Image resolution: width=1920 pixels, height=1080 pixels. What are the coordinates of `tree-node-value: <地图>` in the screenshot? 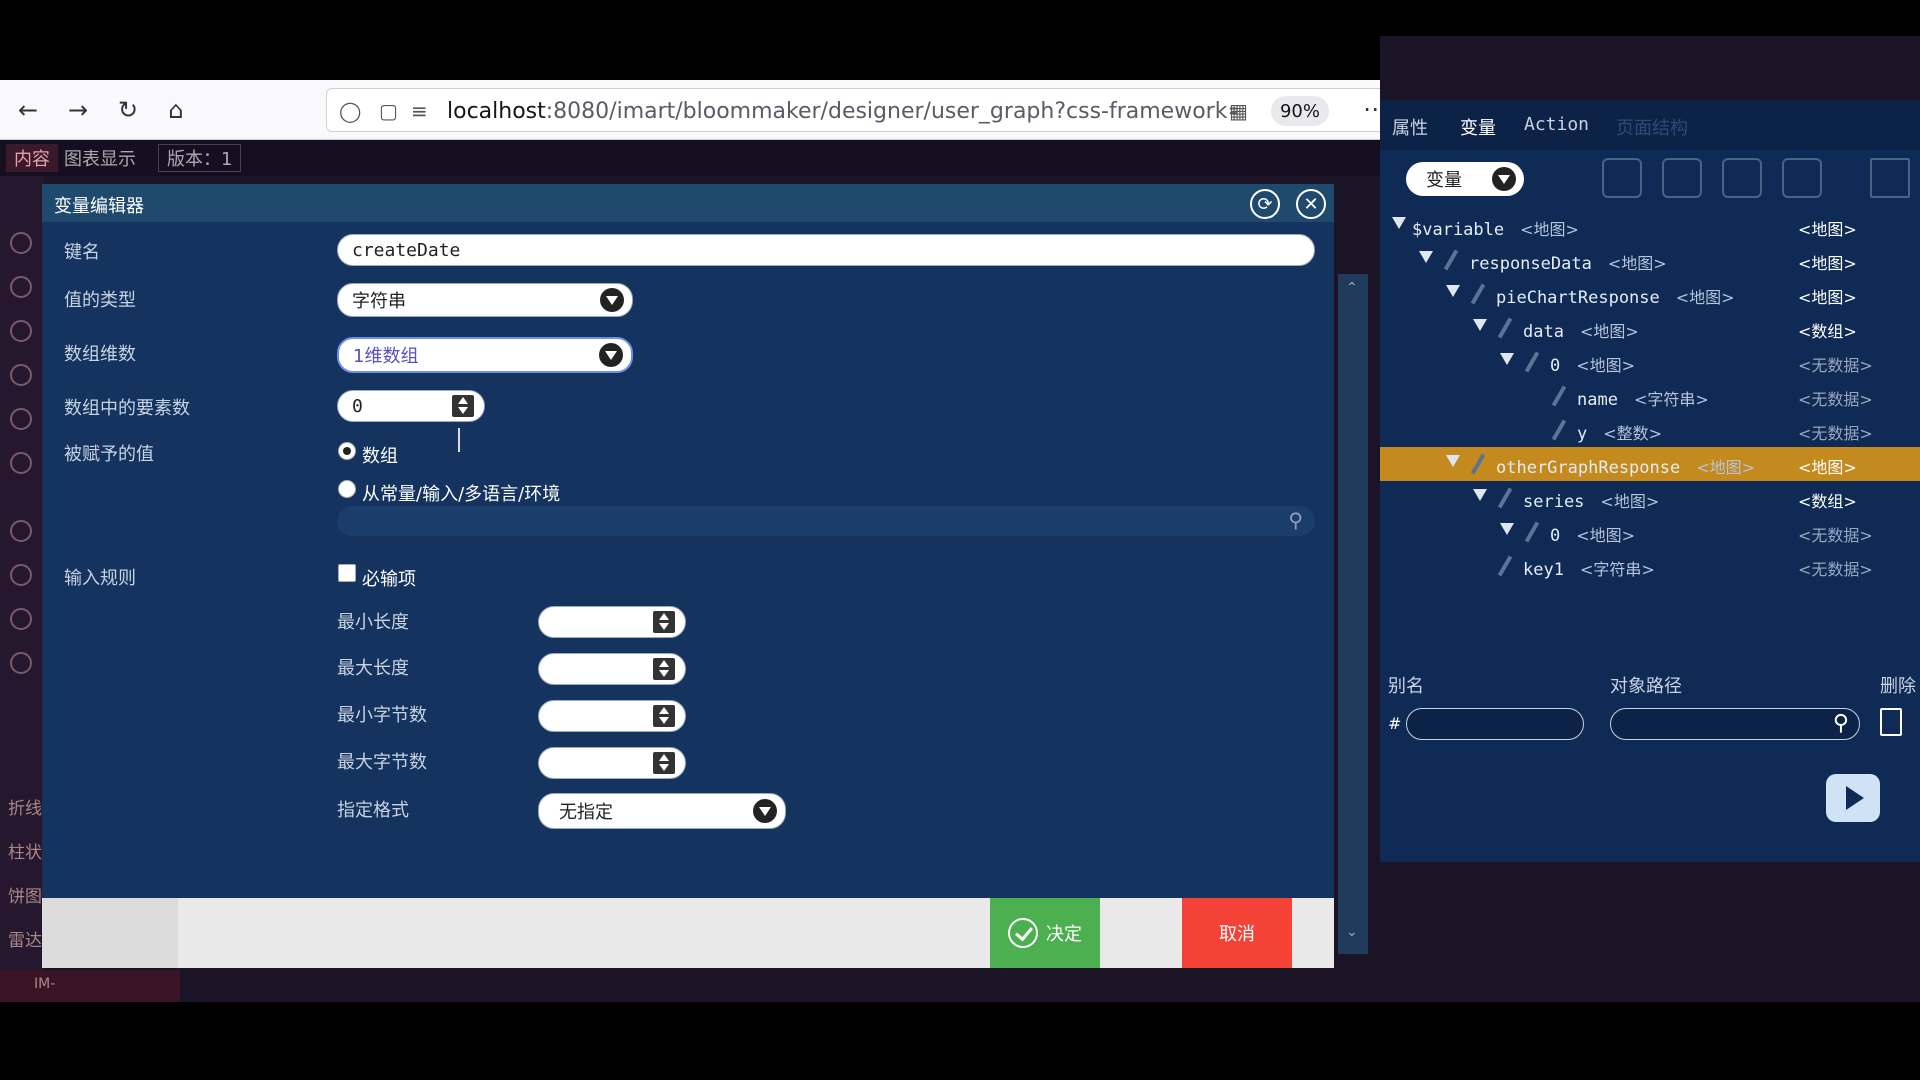 It's located at (1827, 263).